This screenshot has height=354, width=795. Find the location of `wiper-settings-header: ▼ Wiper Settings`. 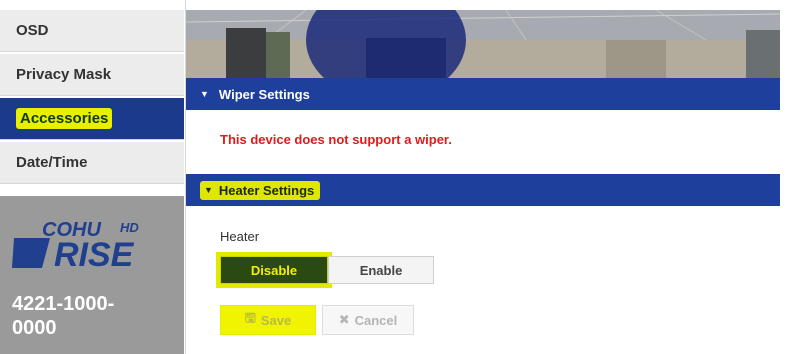

wiper-settings-header: ▼ Wiper Settings is located at coordinates (483, 94).